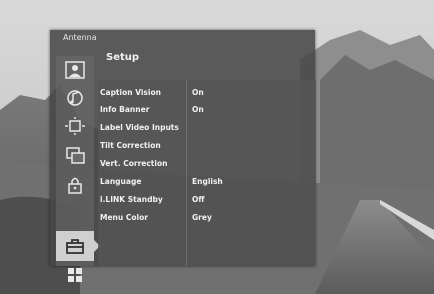 This screenshot has height=294, width=434. I want to click on setting-row-caption-vision: Caption Vision On, so click(207, 92).